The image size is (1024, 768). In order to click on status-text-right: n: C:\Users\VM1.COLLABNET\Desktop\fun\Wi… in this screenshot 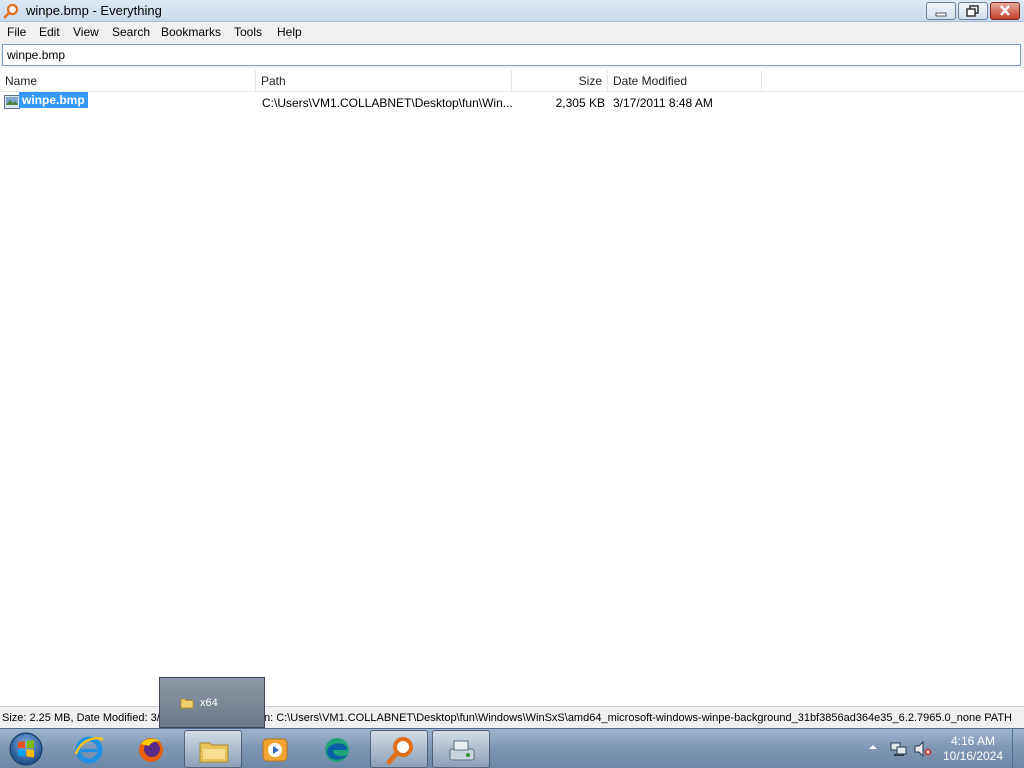, I will do `click(638, 718)`.